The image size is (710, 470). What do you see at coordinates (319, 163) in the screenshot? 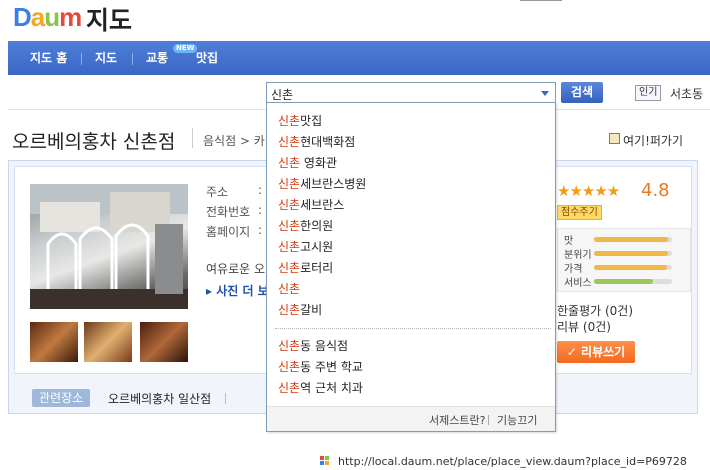
I see `suggestion-text: 영화관` at bounding box center [319, 163].